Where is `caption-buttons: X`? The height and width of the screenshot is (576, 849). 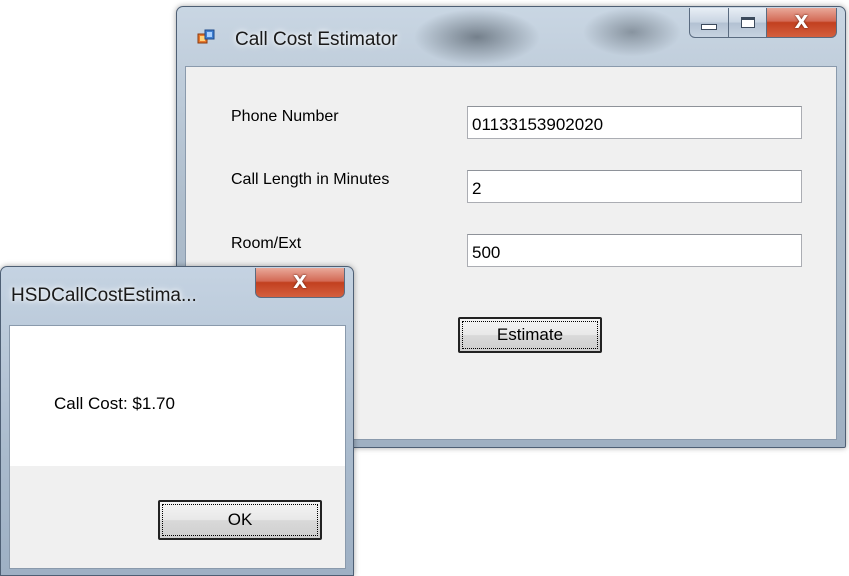
caption-buttons: X is located at coordinates (763, 23).